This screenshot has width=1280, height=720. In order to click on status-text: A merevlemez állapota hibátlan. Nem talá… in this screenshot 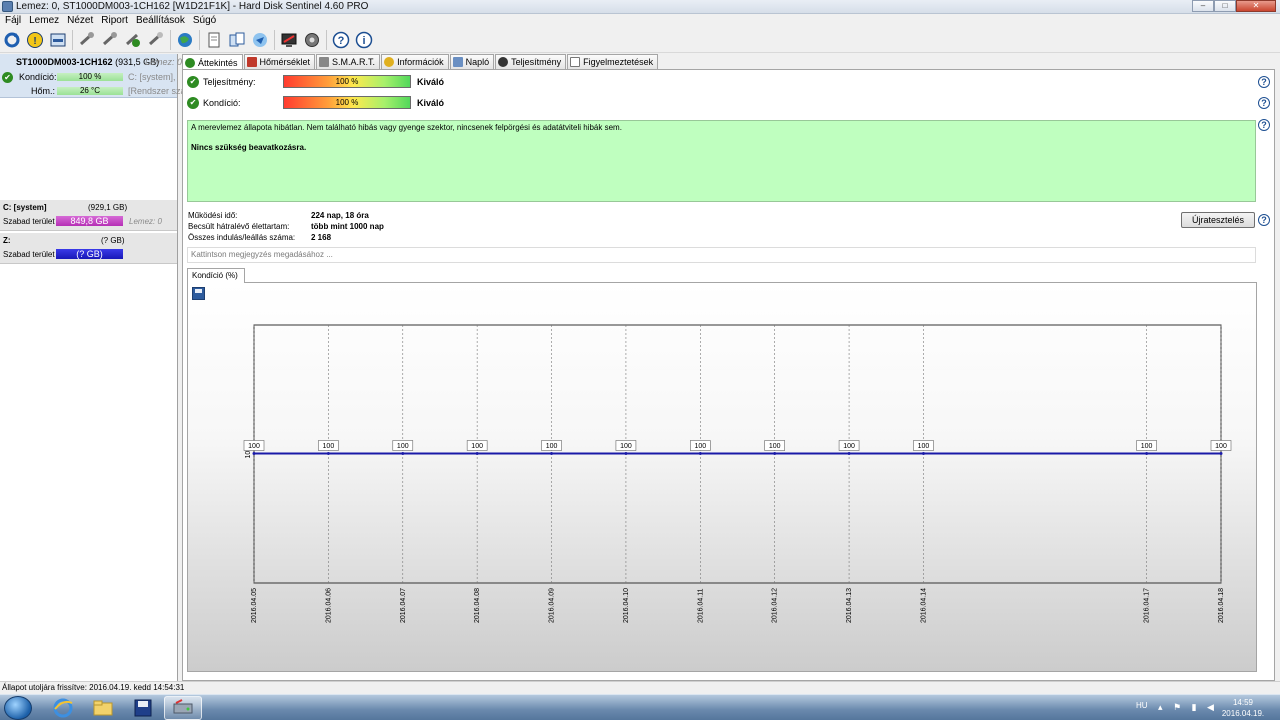, I will do `click(406, 127)`.